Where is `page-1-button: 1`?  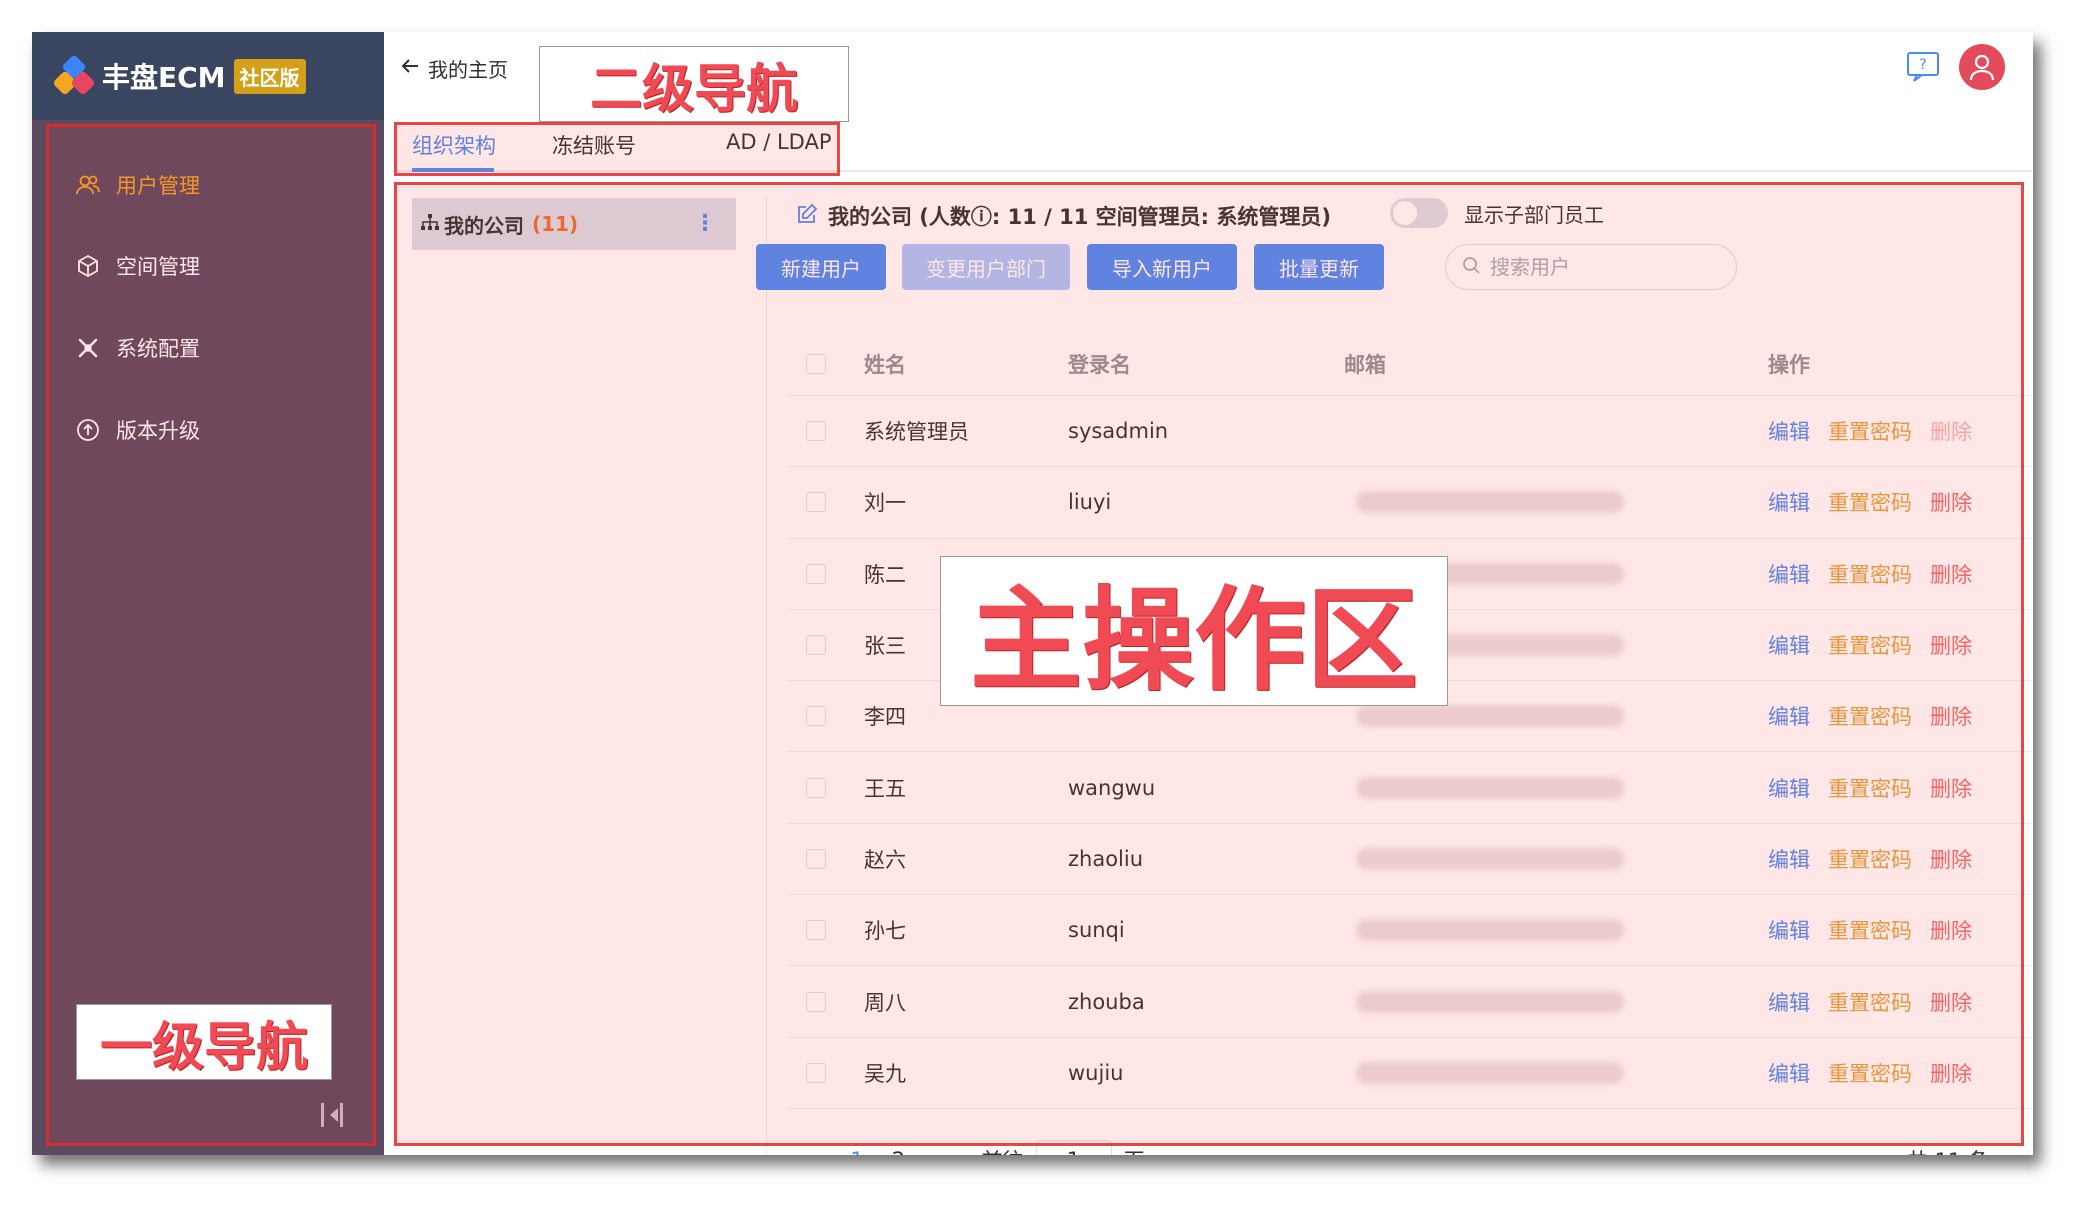 page-1-button: 1 is located at coordinates (856, 1151).